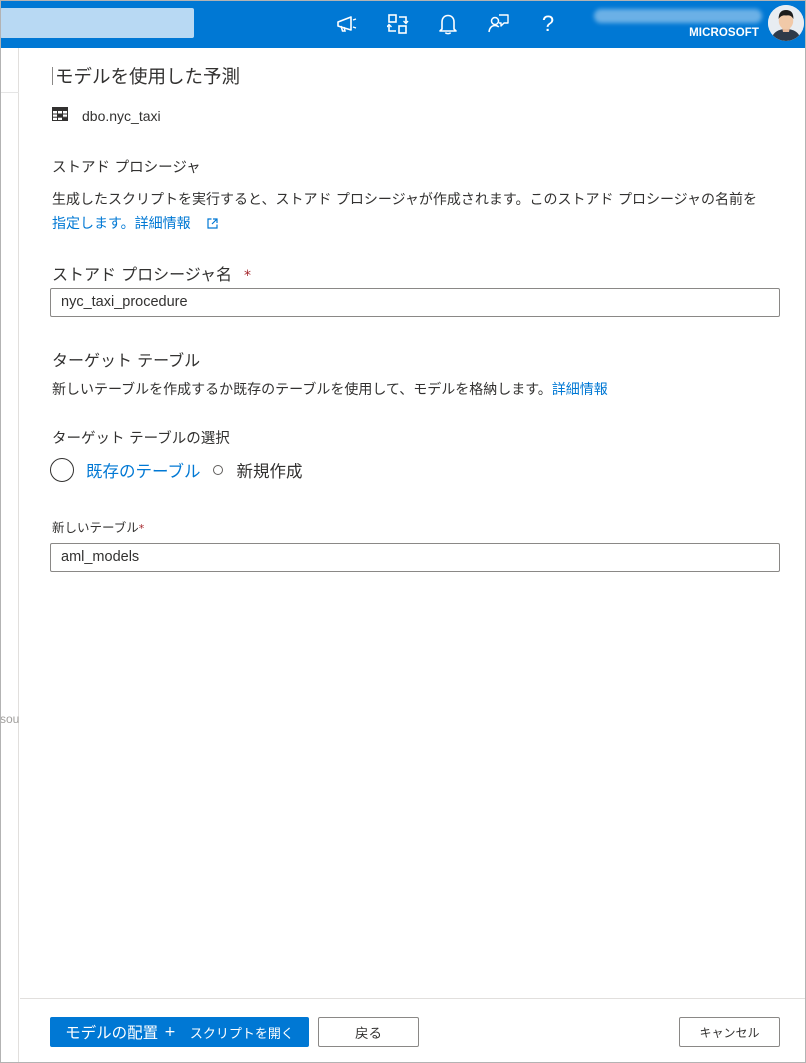  I want to click on stored-procedure-name-label-text: ストアド プロシージャ名, so click(142, 274).